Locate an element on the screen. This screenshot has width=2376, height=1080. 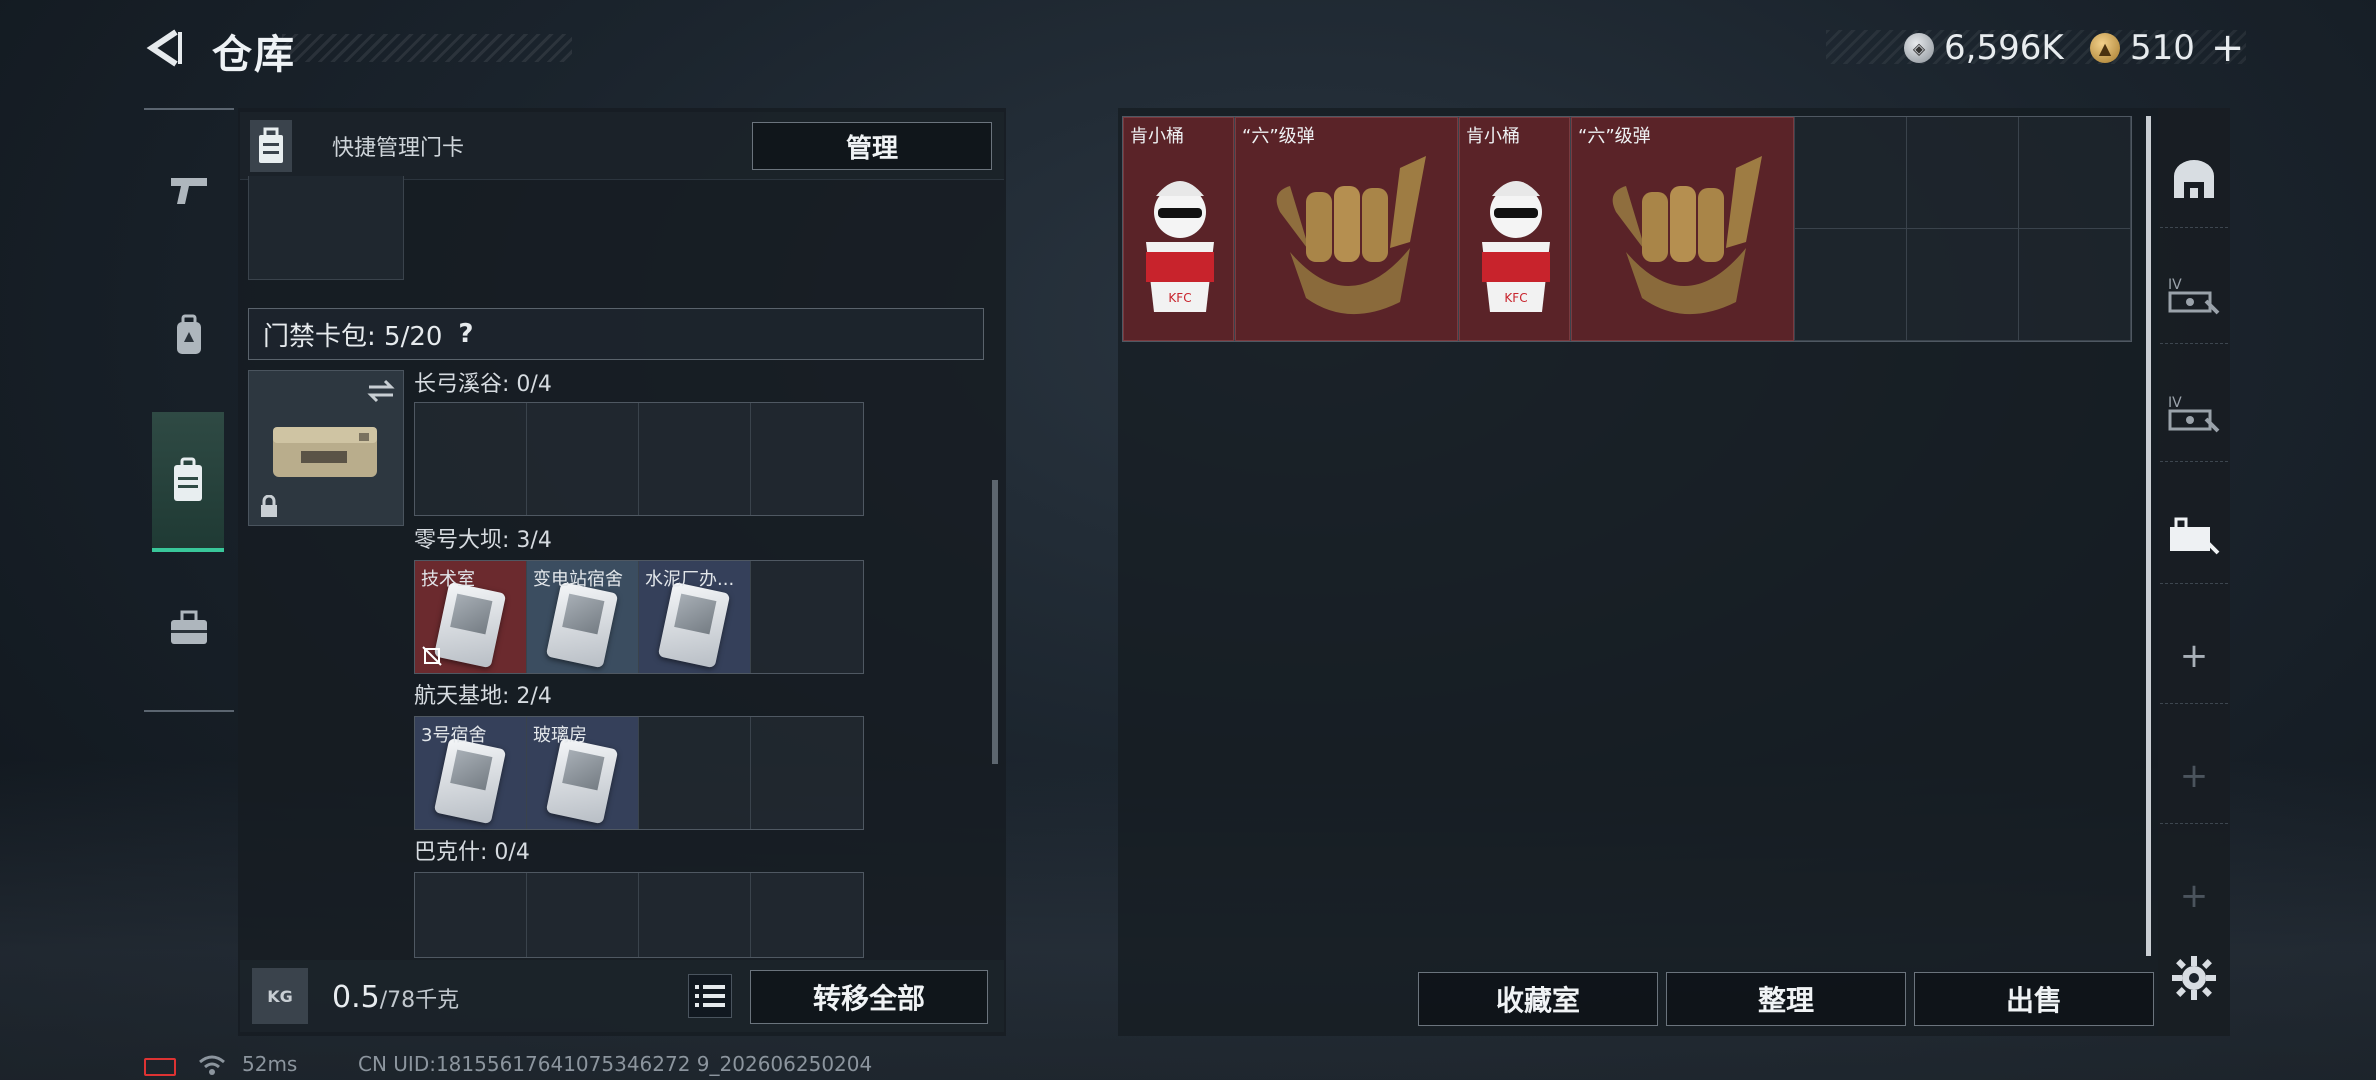
tab-weapons is located at coordinates (189, 190).